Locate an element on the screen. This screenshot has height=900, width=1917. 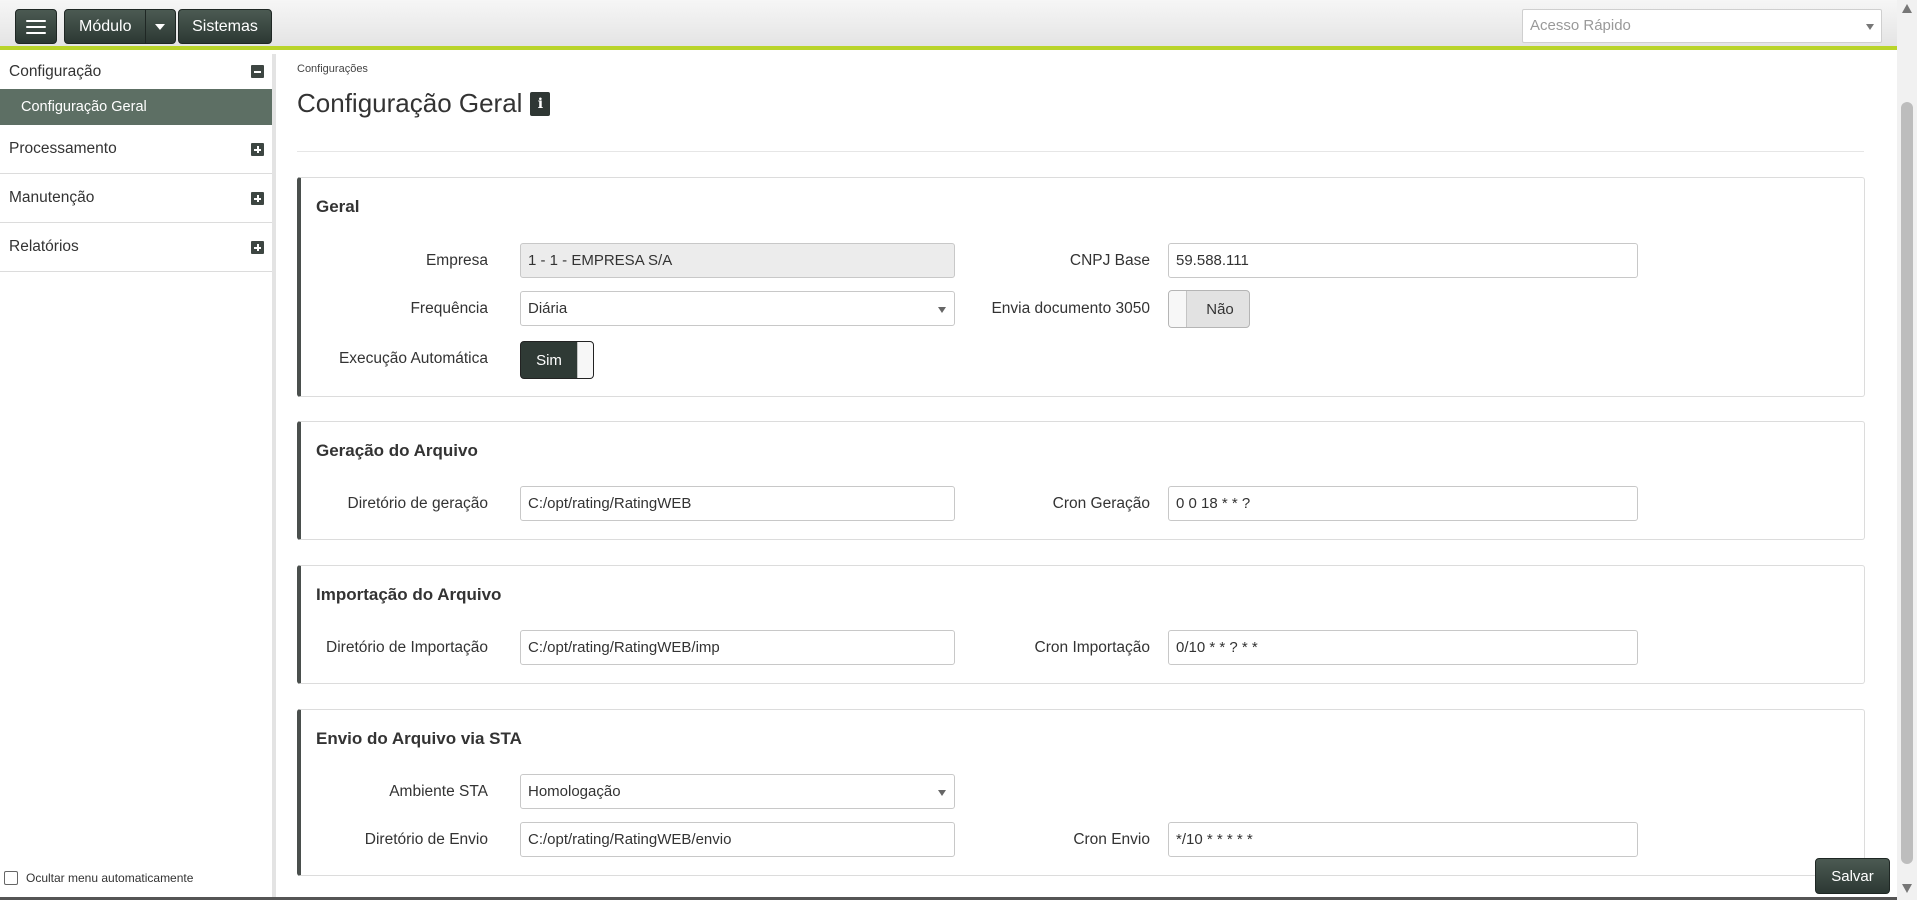
hide-menu-checkbox is located at coordinates (11, 878).